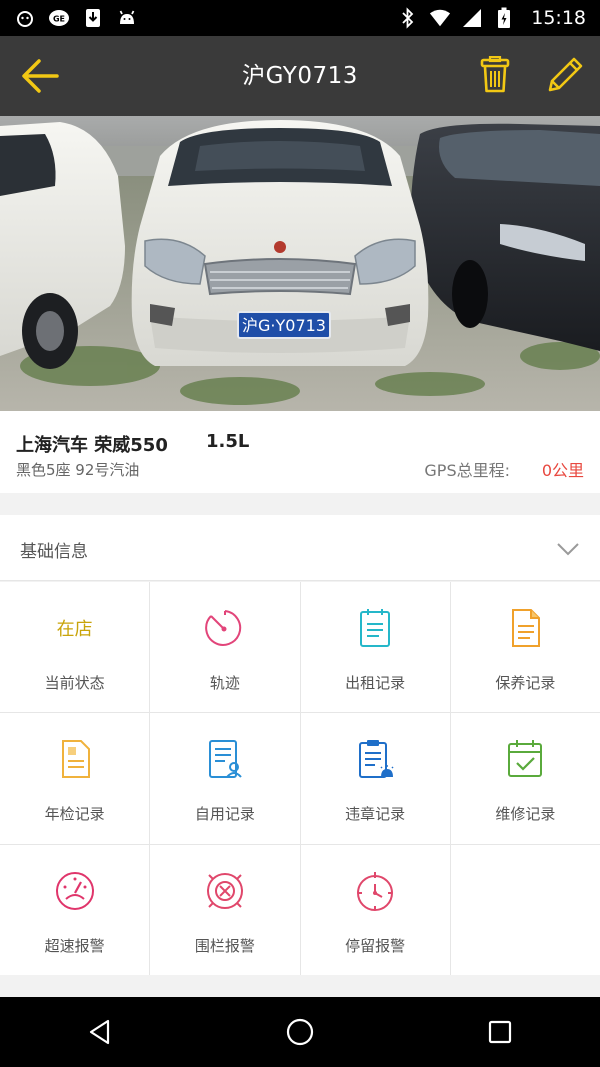 Image resolution: width=600 pixels, height=1067 pixels. I want to click on speedometer-icon, so click(75, 891).